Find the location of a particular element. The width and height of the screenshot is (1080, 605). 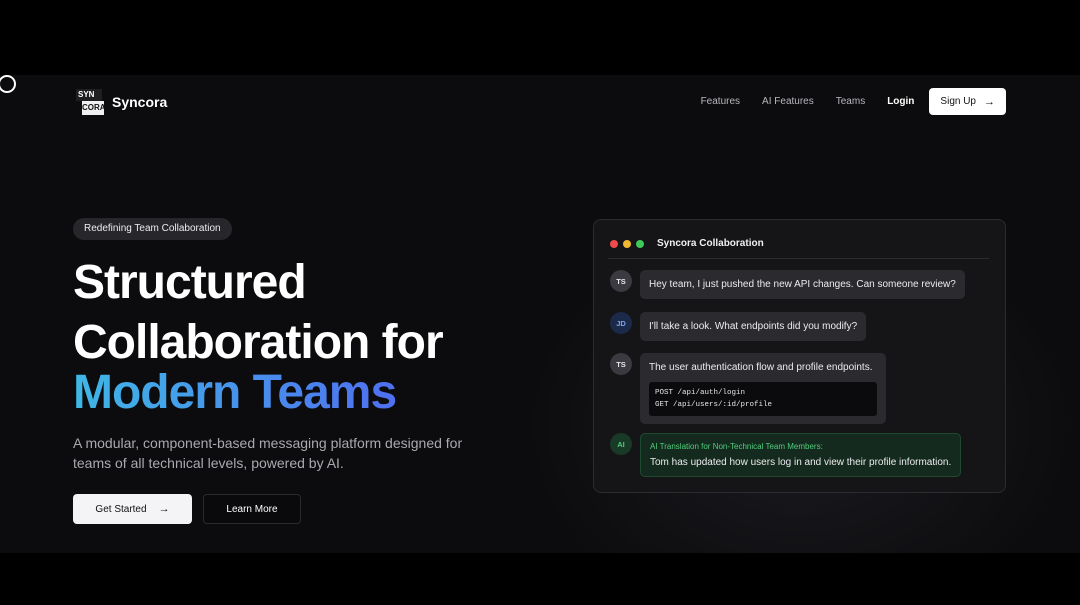

hero-title-line1: Structured is located at coordinates (190, 282).